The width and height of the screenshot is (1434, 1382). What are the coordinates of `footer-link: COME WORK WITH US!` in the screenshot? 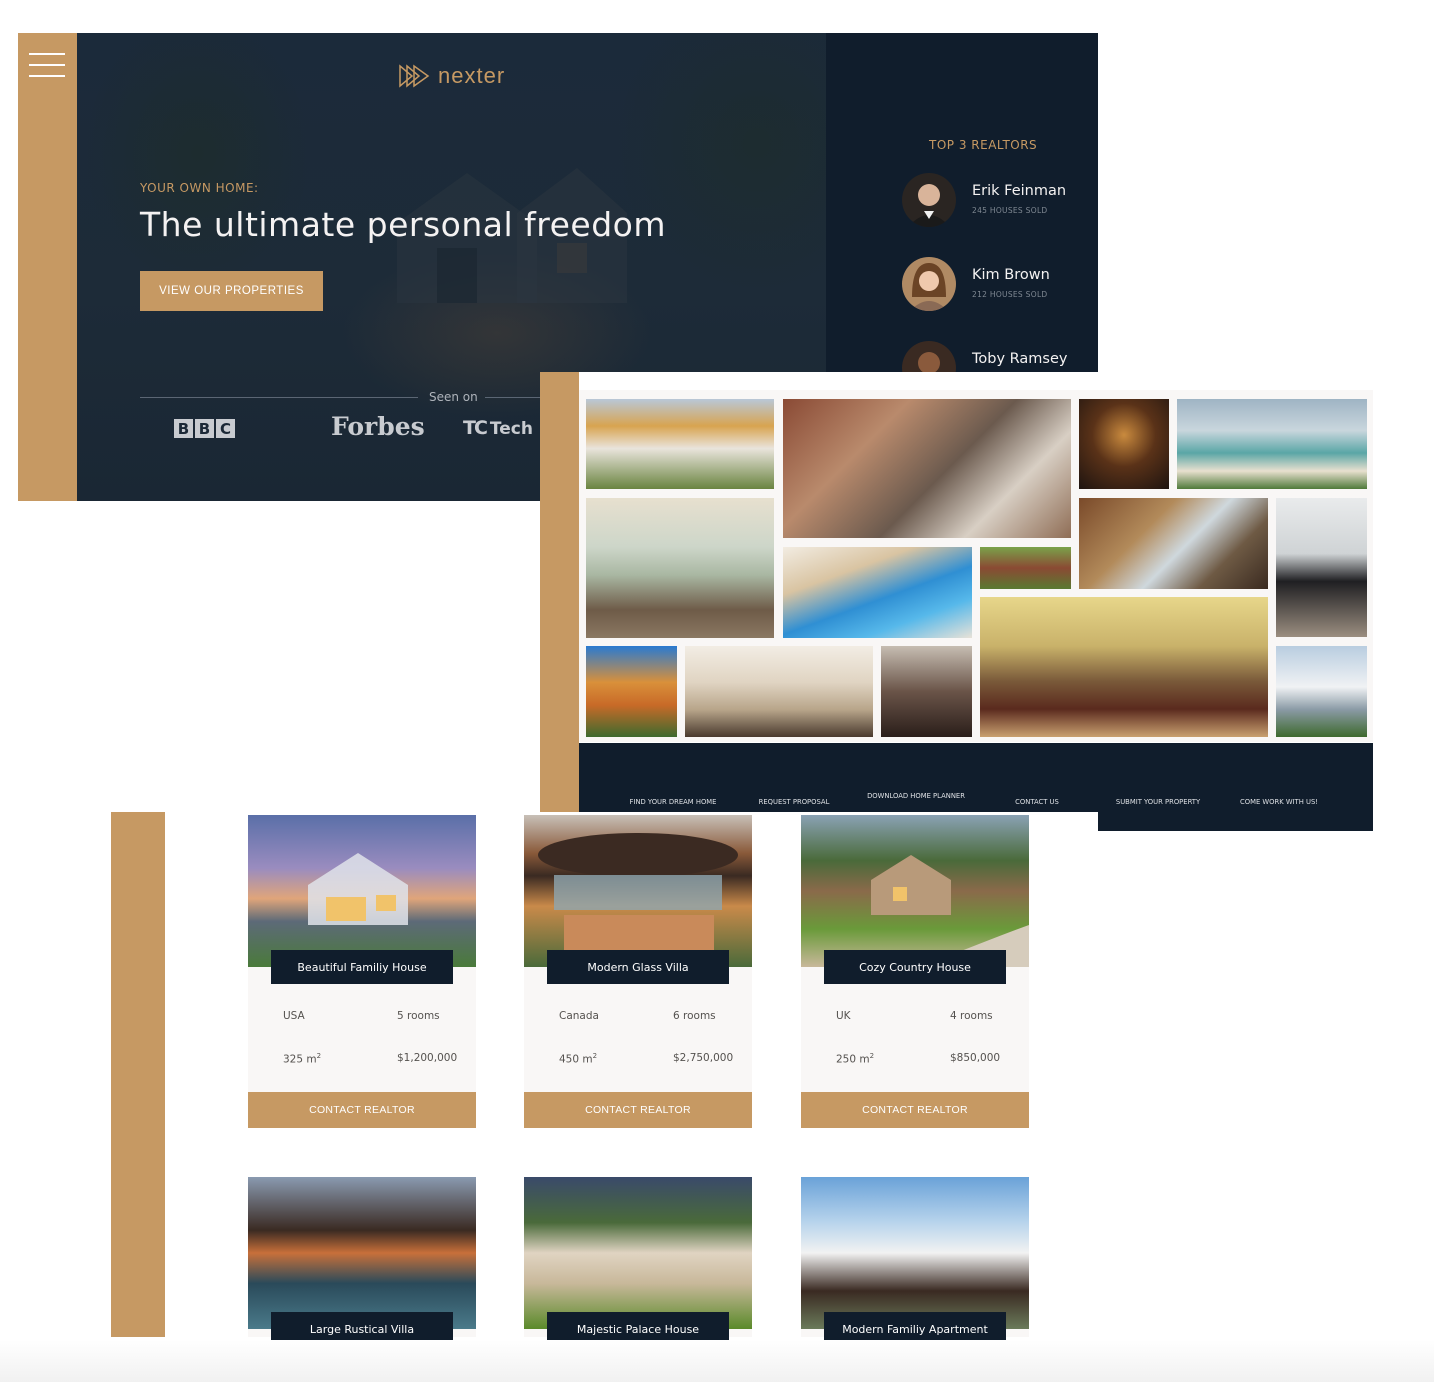 It's located at (1279, 802).